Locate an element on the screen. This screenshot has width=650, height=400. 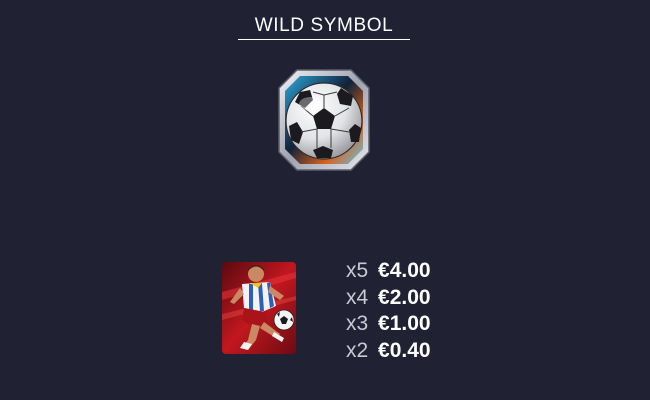
soccer-ball-icon is located at coordinates (324, 120).